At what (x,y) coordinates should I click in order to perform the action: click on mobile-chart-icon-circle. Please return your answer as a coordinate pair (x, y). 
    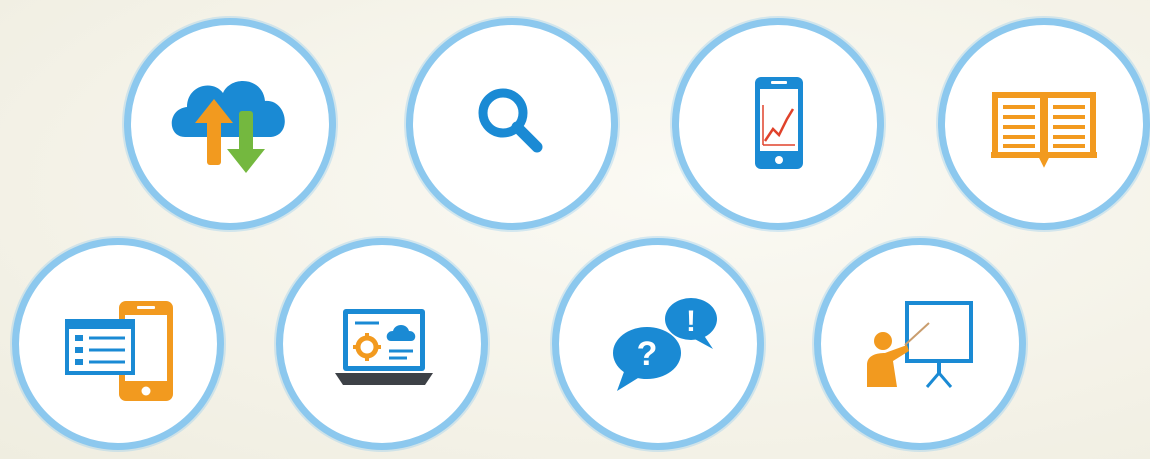
    Looking at the image, I should click on (778, 124).